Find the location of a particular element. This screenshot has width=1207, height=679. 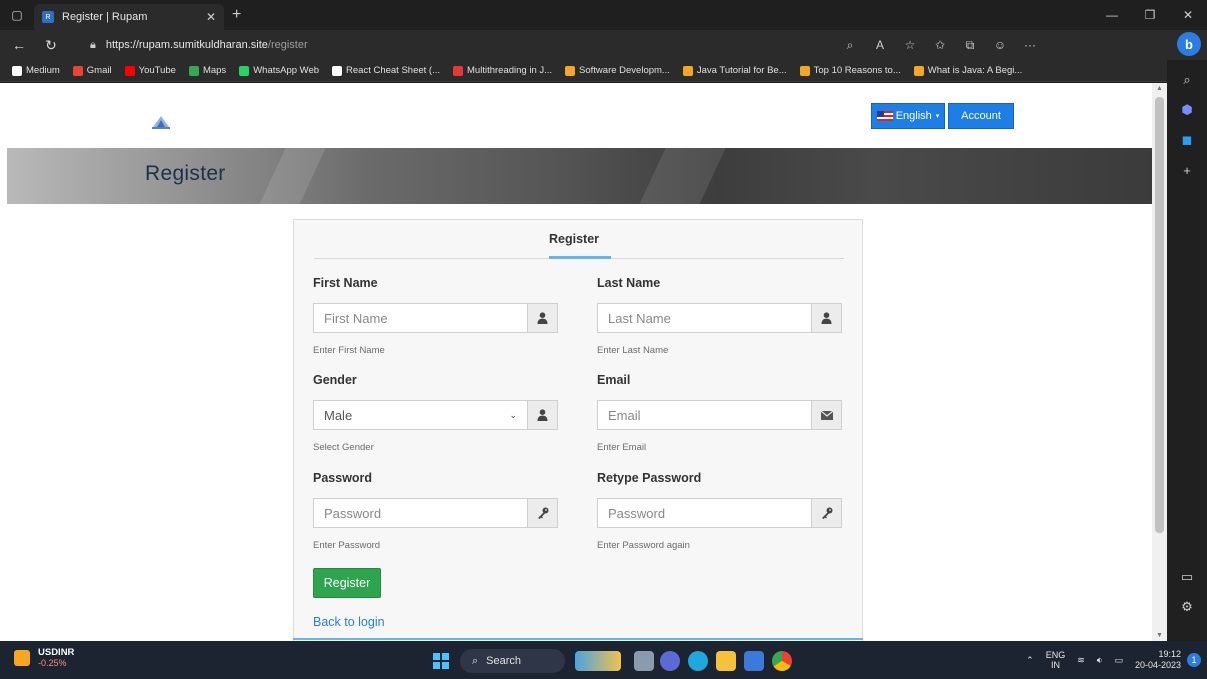

page-scrollbar: ▲ ▼ is located at coordinates (1159, 362).